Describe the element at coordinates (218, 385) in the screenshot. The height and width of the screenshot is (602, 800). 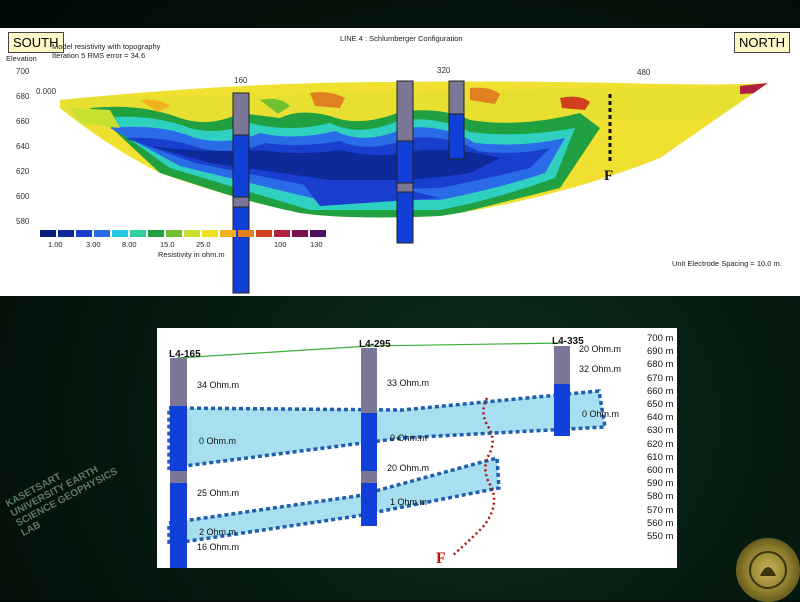
I see `resistivity-label: 34 Ohm.m` at that location.